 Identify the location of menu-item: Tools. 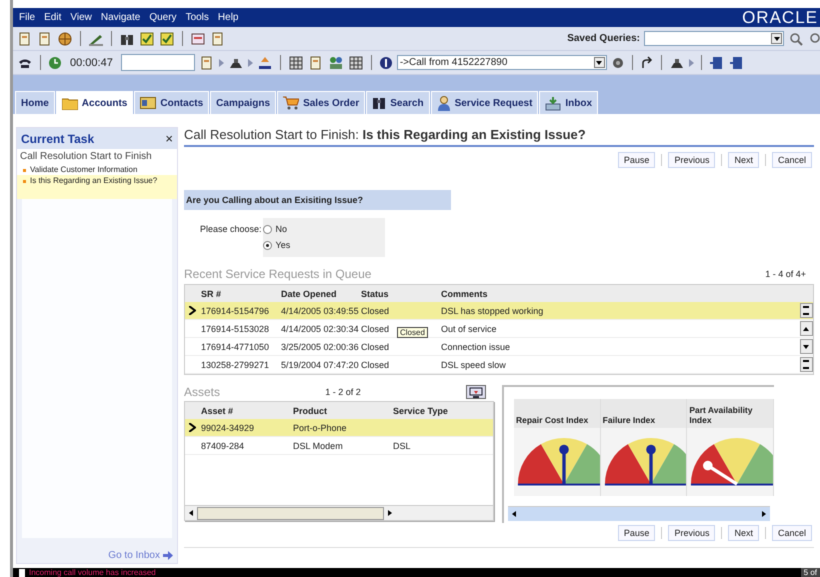
(197, 17).